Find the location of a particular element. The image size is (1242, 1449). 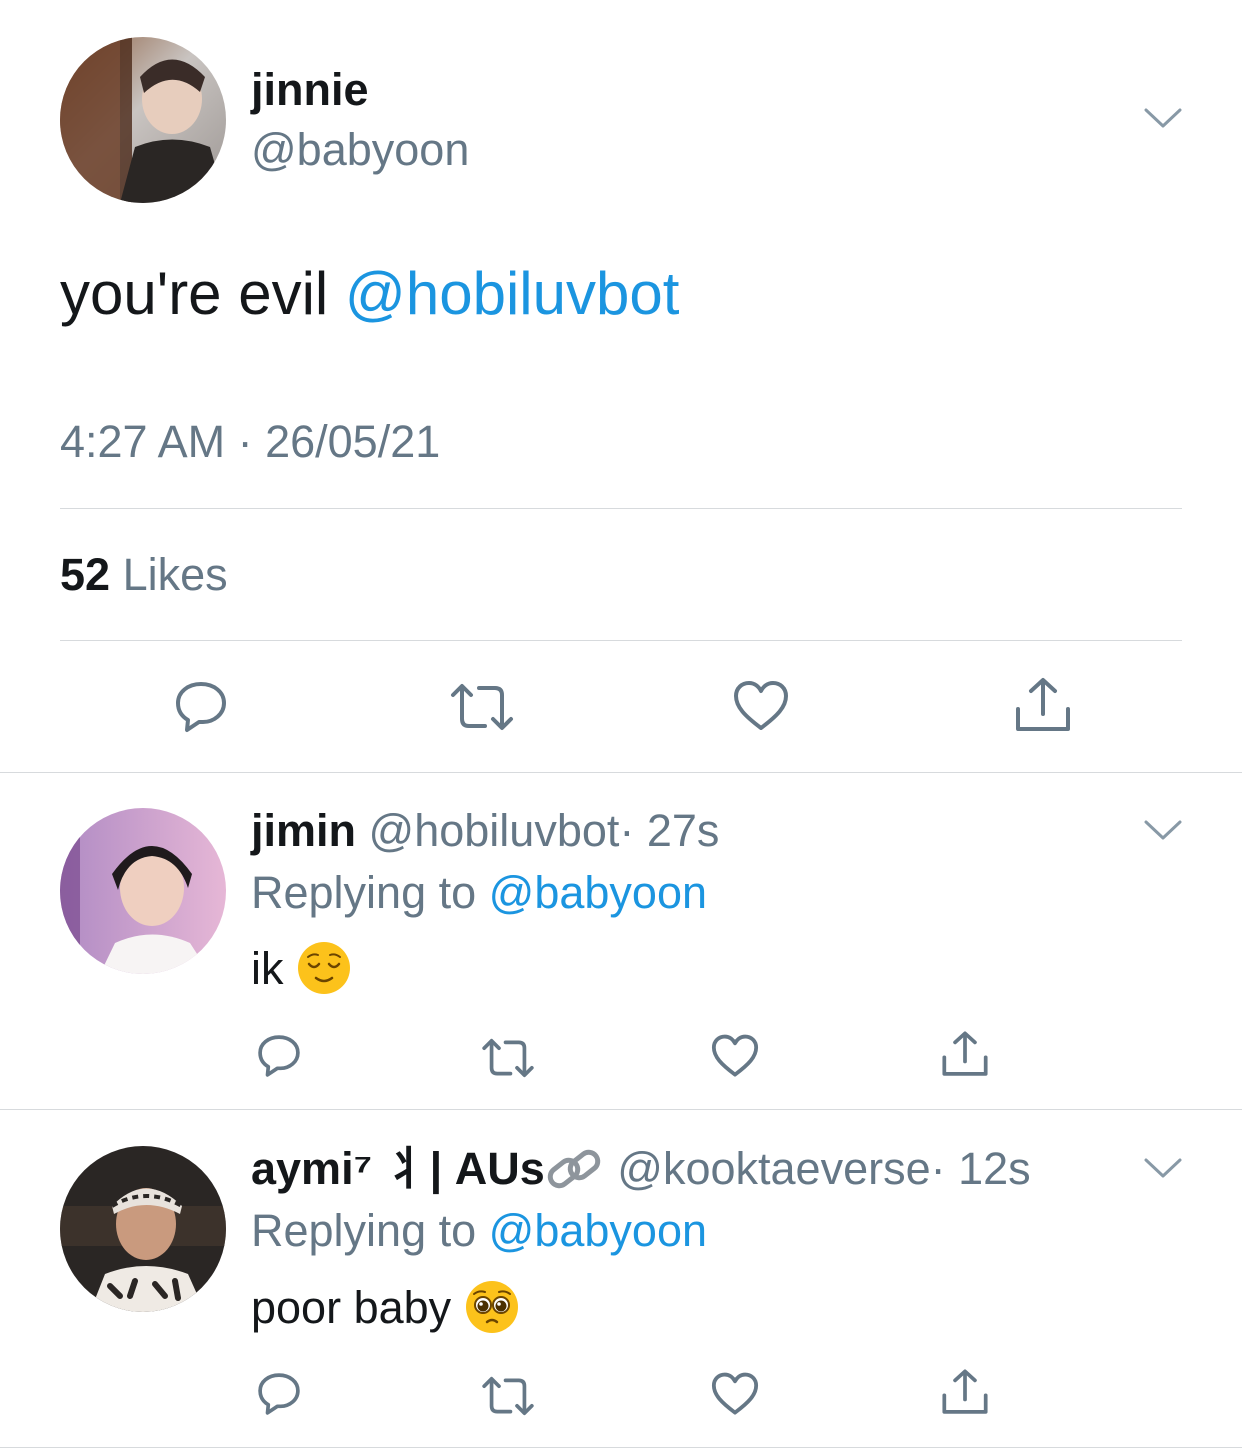

likes-label: Likes is located at coordinates (175, 574).